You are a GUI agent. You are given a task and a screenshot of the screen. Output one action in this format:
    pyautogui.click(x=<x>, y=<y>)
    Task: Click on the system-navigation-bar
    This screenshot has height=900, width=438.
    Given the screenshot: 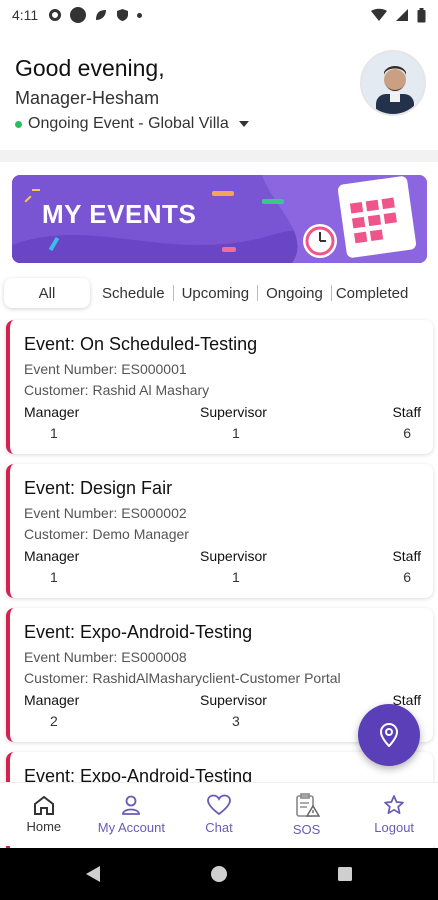 What is the action you would take?
    pyautogui.click(x=219, y=874)
    